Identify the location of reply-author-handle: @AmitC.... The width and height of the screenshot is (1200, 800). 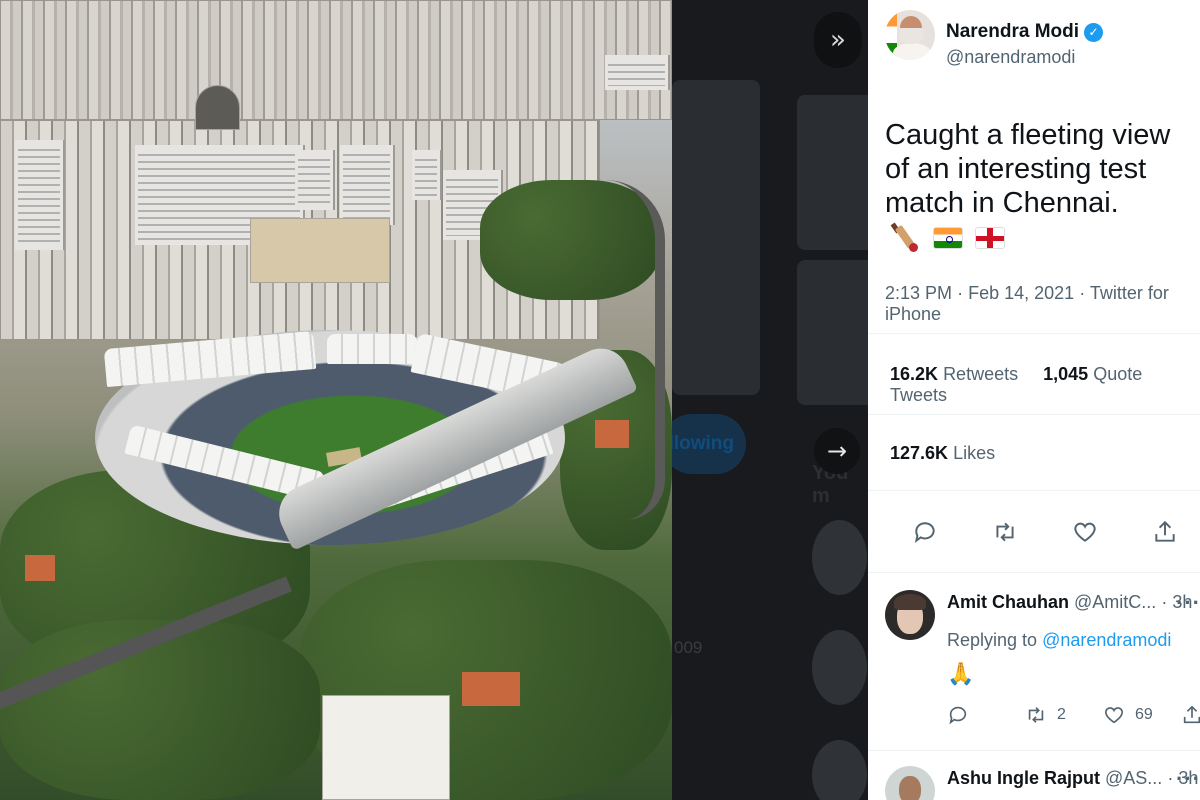
(1115, 602).